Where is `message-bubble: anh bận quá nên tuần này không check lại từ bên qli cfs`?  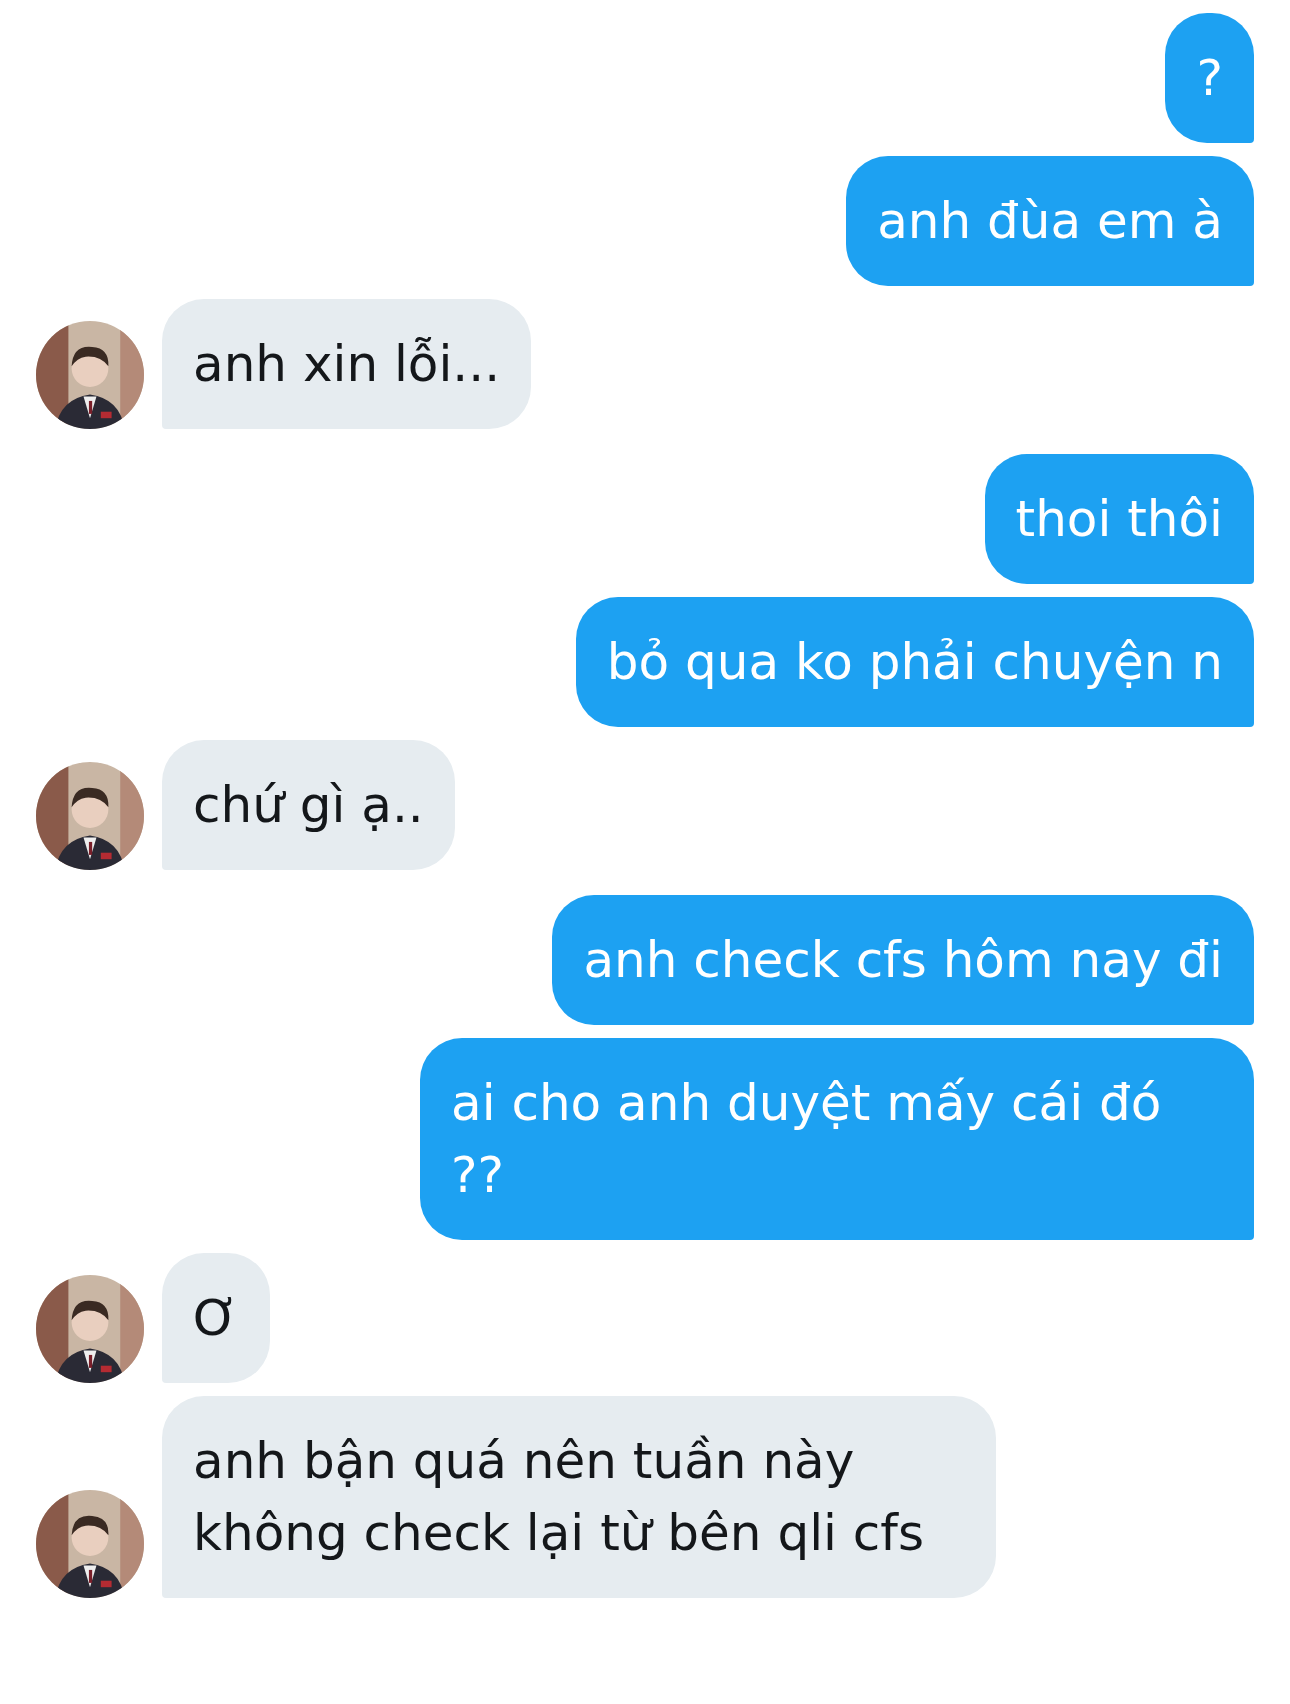 message-bubble: anh bận quá nên tuần này không check lại từ bên qli cfs is located at coordinates (579, 1497).